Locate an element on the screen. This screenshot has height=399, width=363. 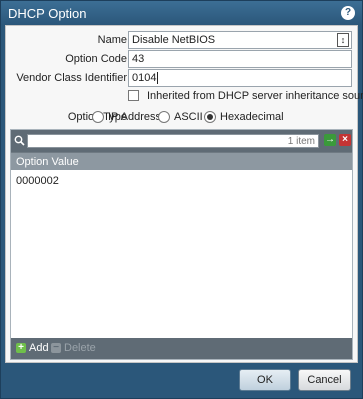
text-cursor is located at coordinates (158, 78).